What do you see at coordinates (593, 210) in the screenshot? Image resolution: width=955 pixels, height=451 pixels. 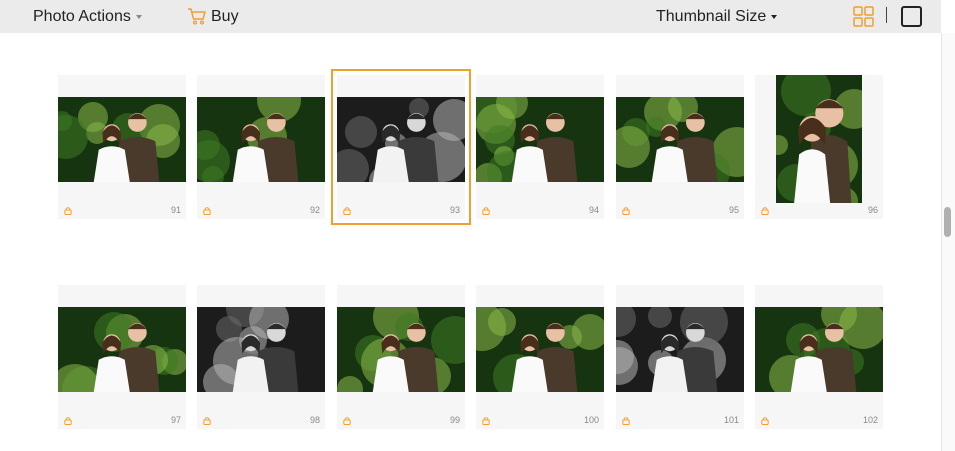 I see `photo-number: 94` at bounding box center [593, 210].